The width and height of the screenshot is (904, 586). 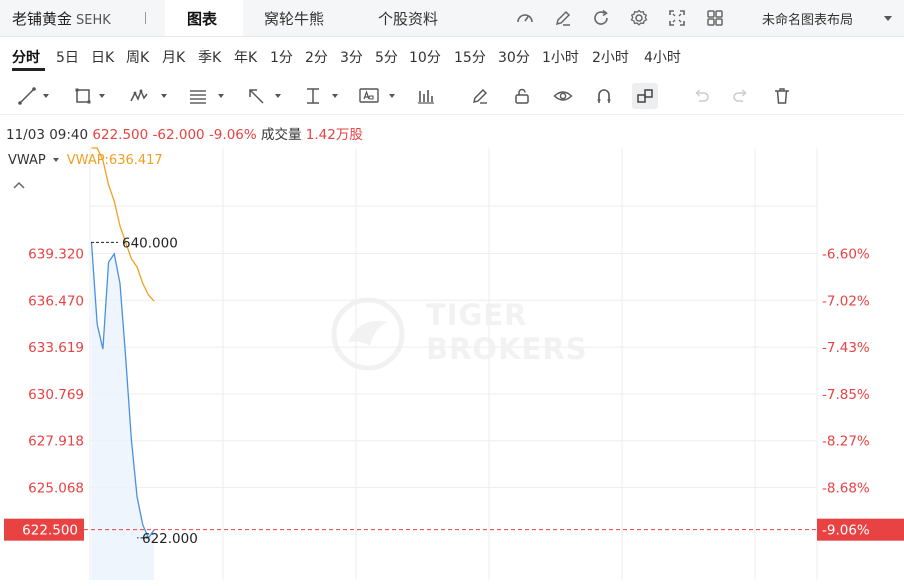 What do you see at coordinates (334, 135) in the screenshot?
I see `quote-volume: 1.42万股` at bounding box center [334, 135].